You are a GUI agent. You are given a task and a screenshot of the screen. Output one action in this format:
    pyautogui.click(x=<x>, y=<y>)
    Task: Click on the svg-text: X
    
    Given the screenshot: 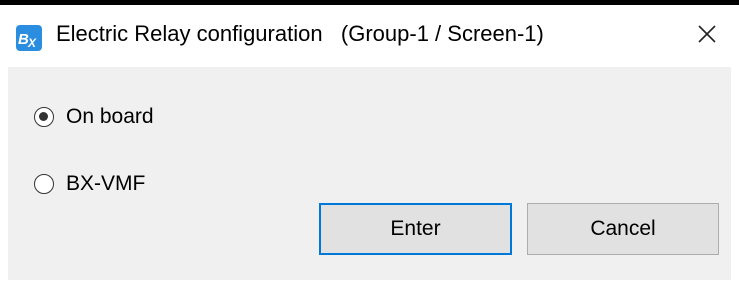 What is the action you would take?
    pyautogui.click(x=32, y=43)
    